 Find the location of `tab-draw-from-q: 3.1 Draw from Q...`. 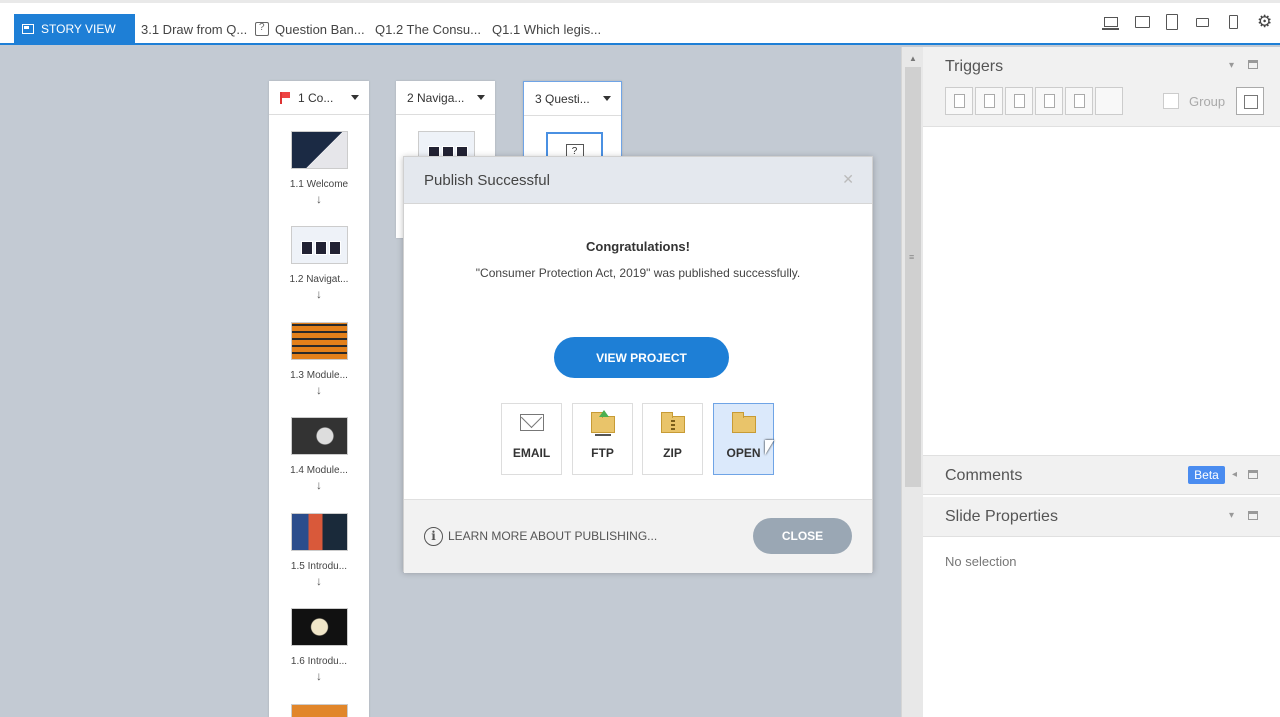

tab-draw-from-q: 3.1 Draw from Q... is located at coordinates (194, 29).